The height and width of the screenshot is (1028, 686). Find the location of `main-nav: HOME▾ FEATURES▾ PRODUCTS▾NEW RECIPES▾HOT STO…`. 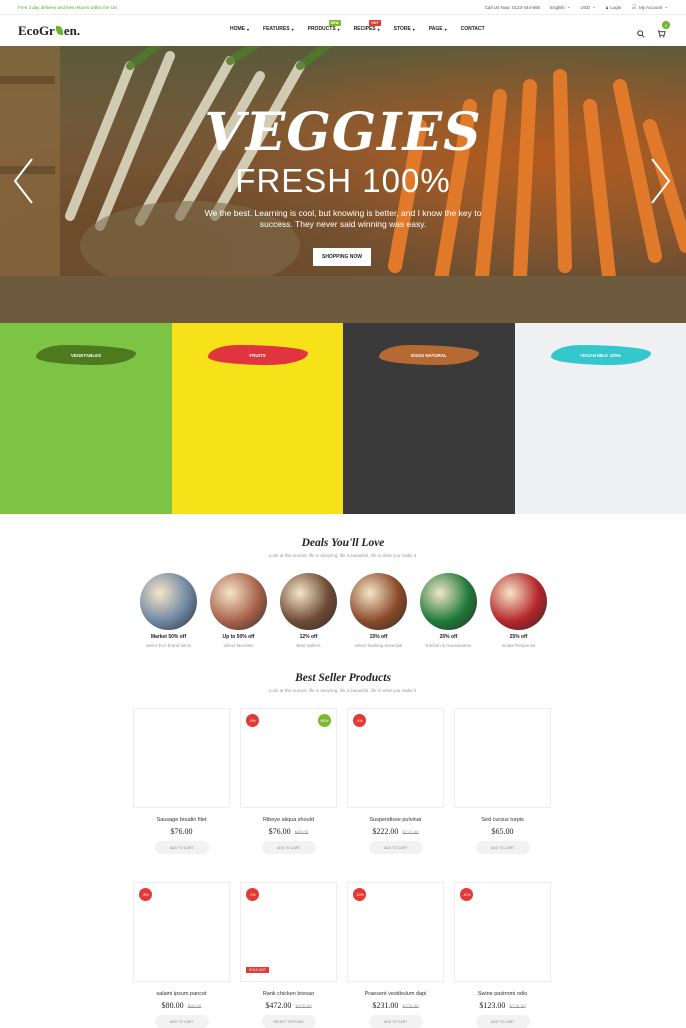

main-nav: HOME▾ FEATURES▾ PRODUCTS▾NEW RECIPES▾HOT STO… is located at coordinates (357, 29).